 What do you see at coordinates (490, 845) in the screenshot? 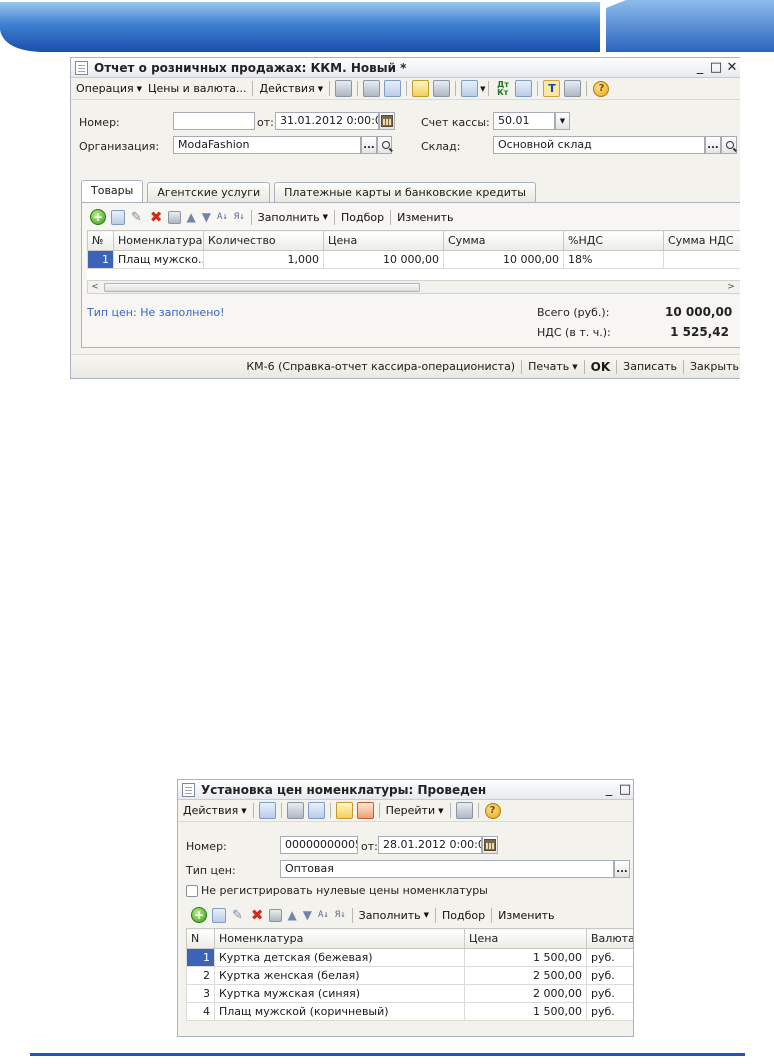
I see `calendar-button` at bounding box center [490, 845].